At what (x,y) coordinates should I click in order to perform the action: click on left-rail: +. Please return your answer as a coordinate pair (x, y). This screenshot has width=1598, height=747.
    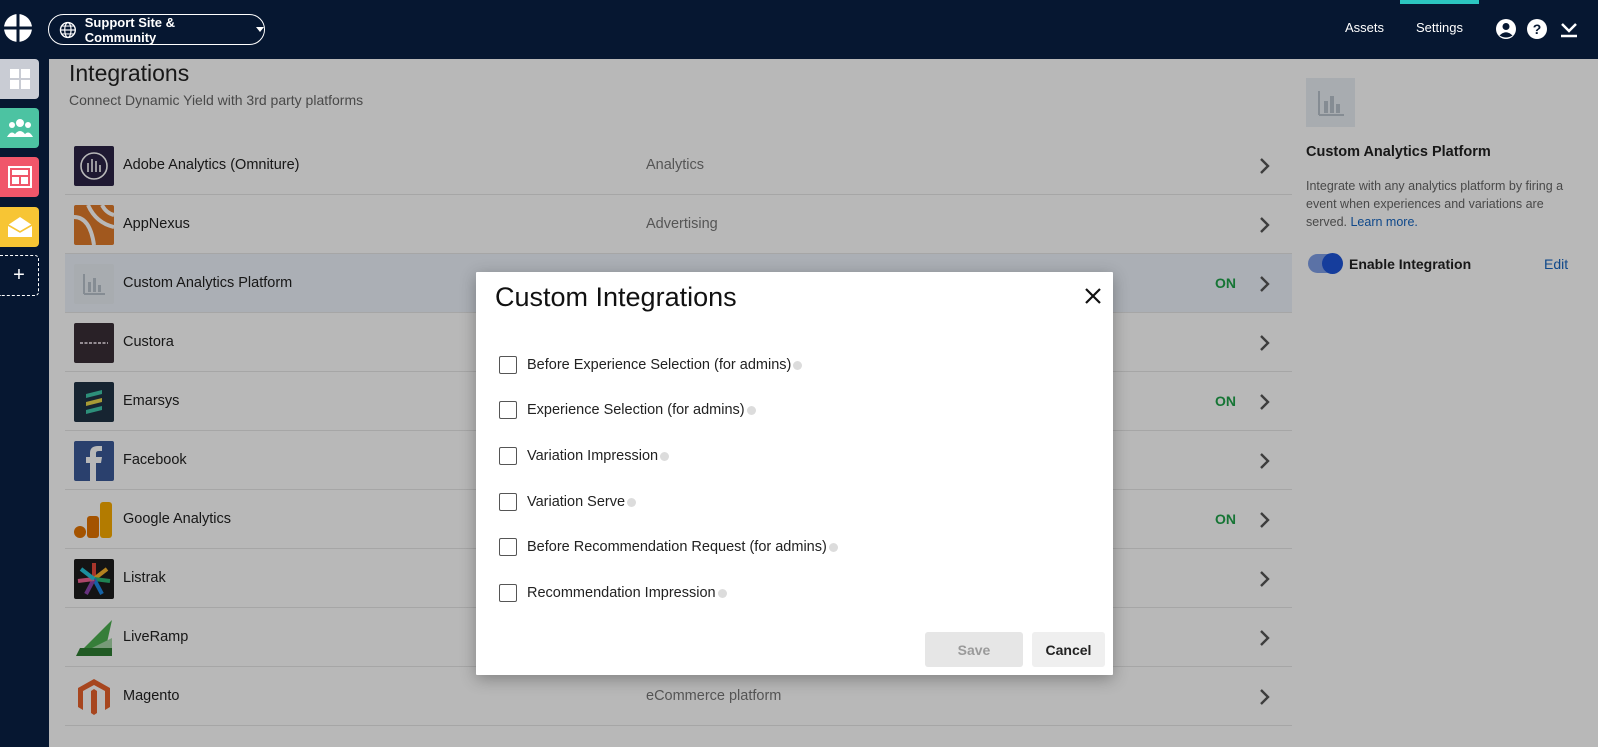
    Looking at the image, I should click on (24, 403).